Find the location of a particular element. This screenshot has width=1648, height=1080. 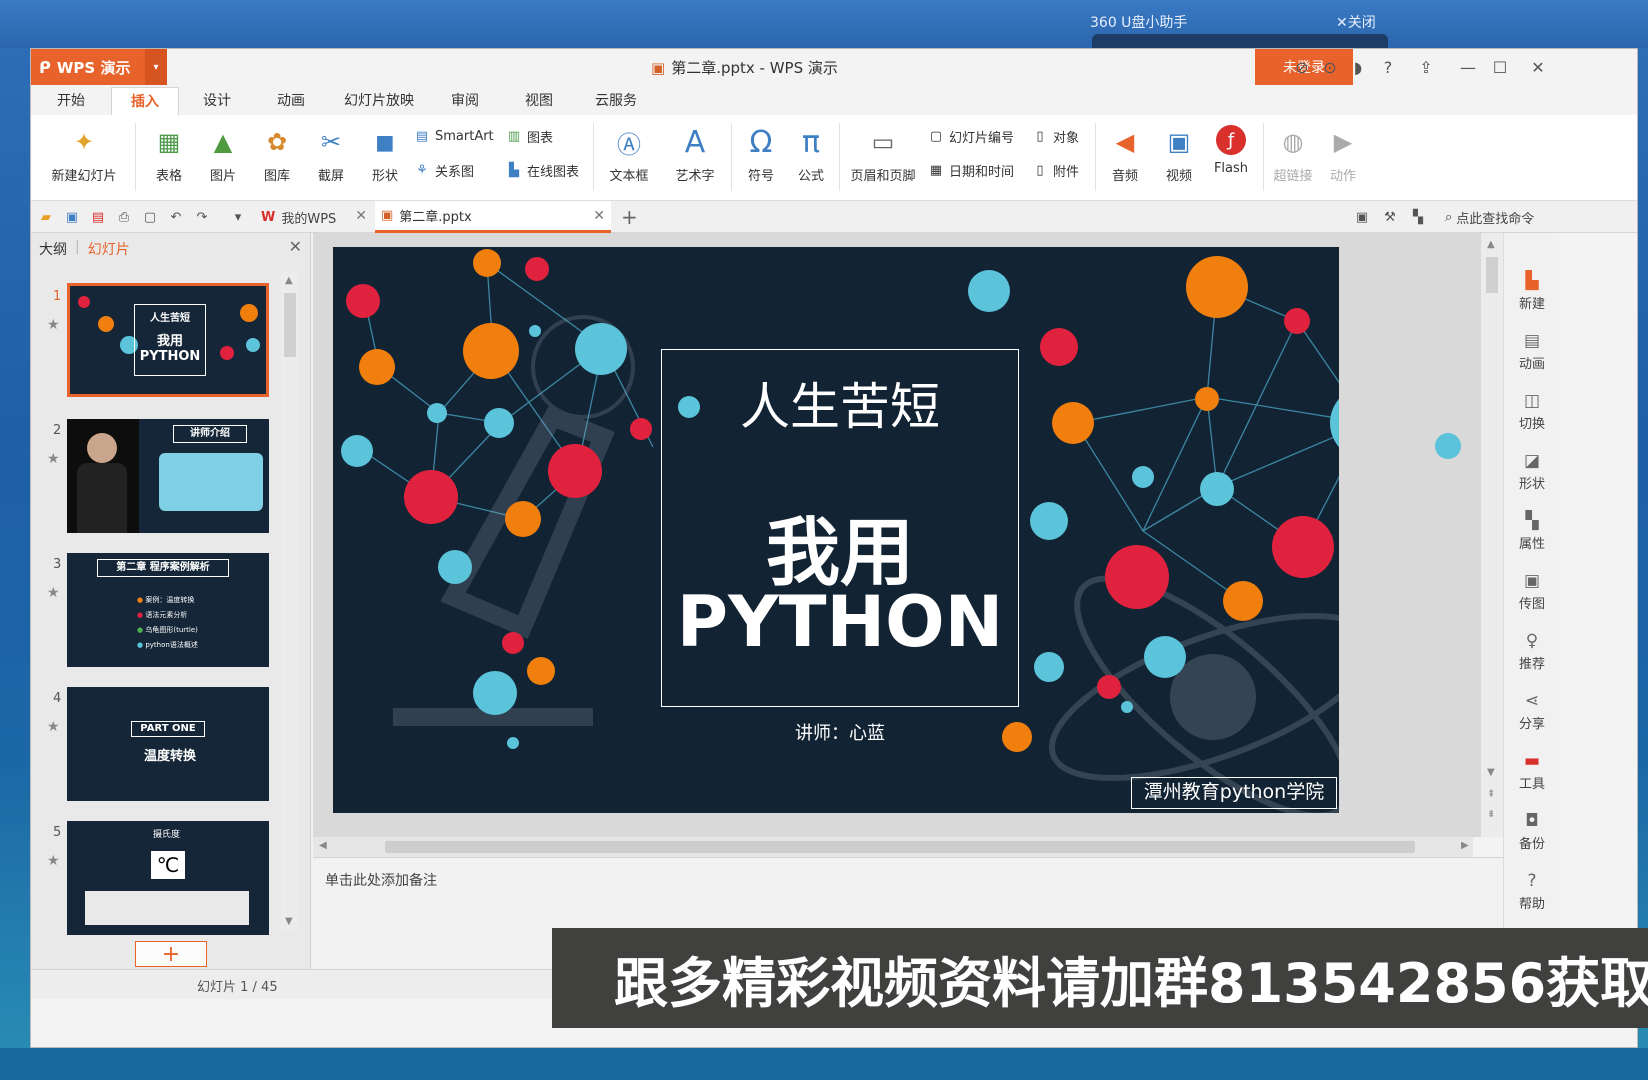

tools-icon: ⚒ is located at coordinates (1390, 217).